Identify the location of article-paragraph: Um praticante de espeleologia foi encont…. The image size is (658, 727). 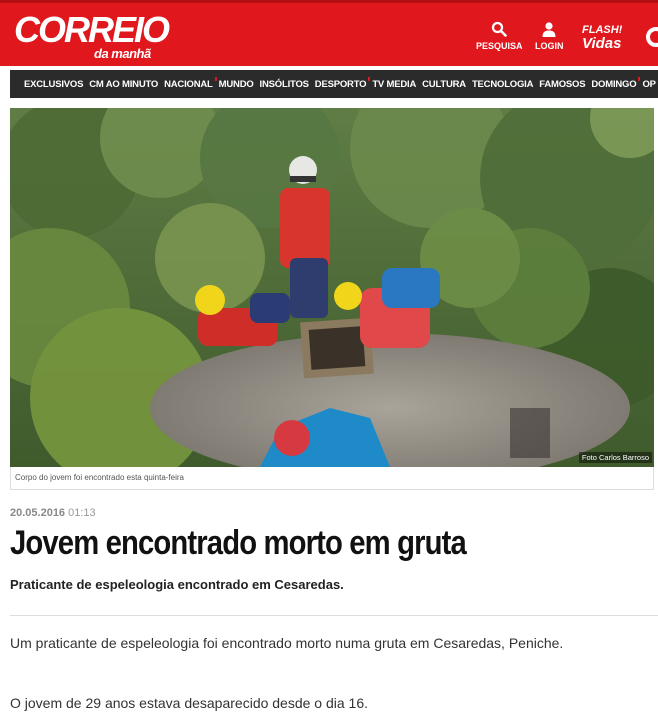
(287, 643).